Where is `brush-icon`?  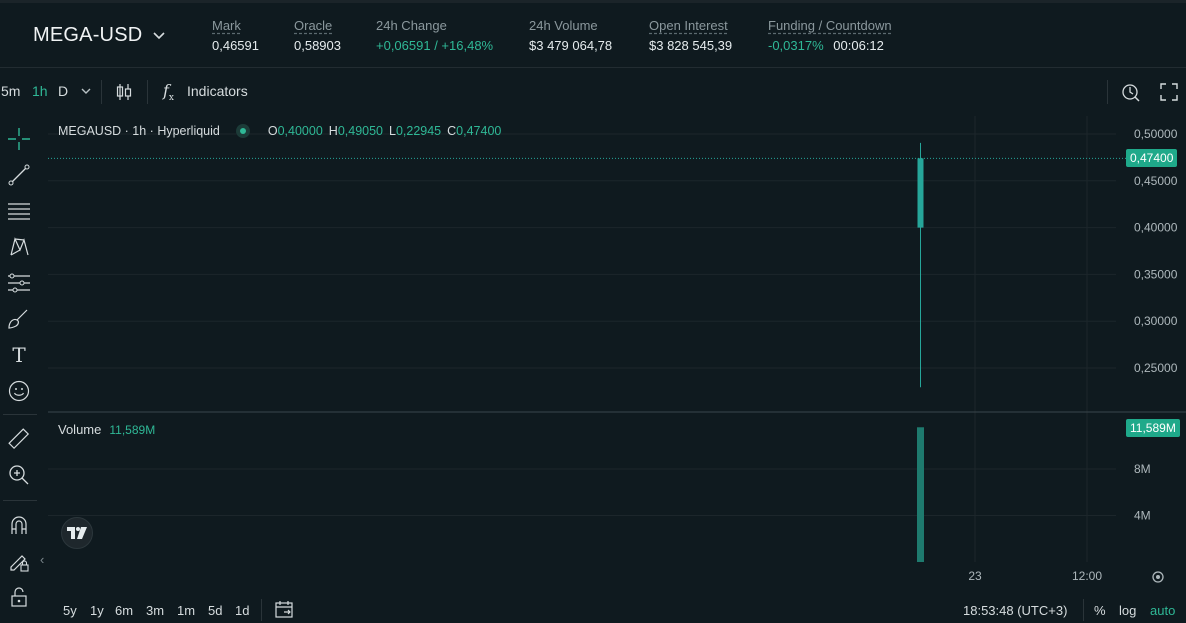 brush-icon is located at coordinates (19, 319).